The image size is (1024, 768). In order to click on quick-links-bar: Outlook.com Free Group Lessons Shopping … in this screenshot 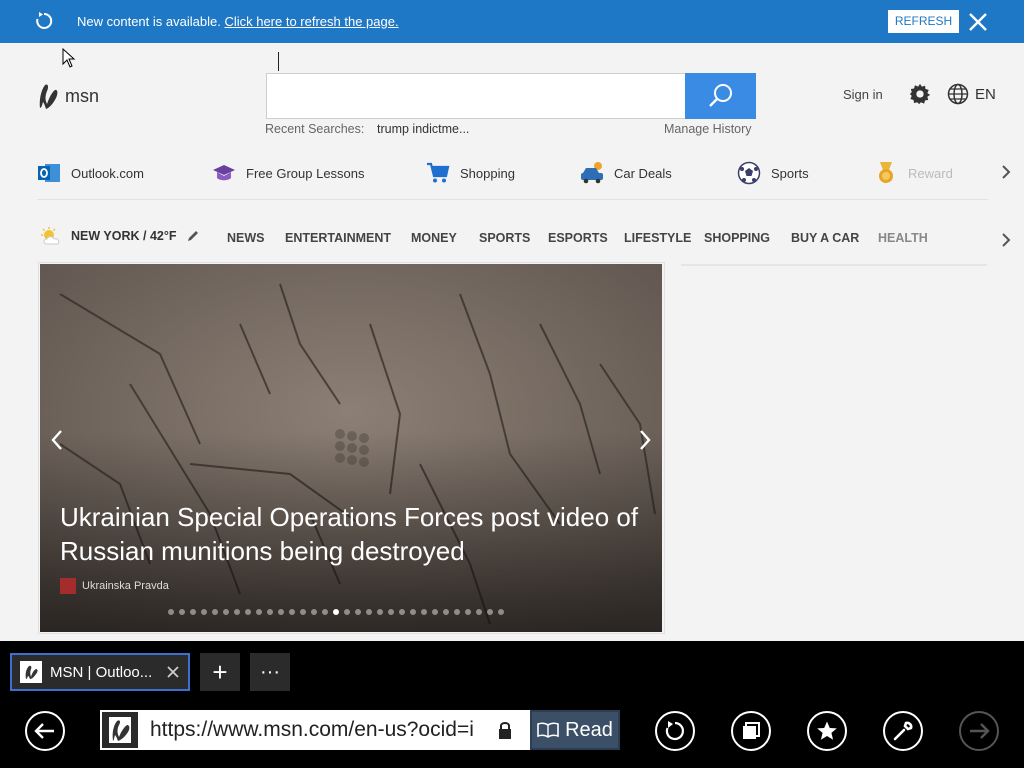, I will do `click(512, 173)`.